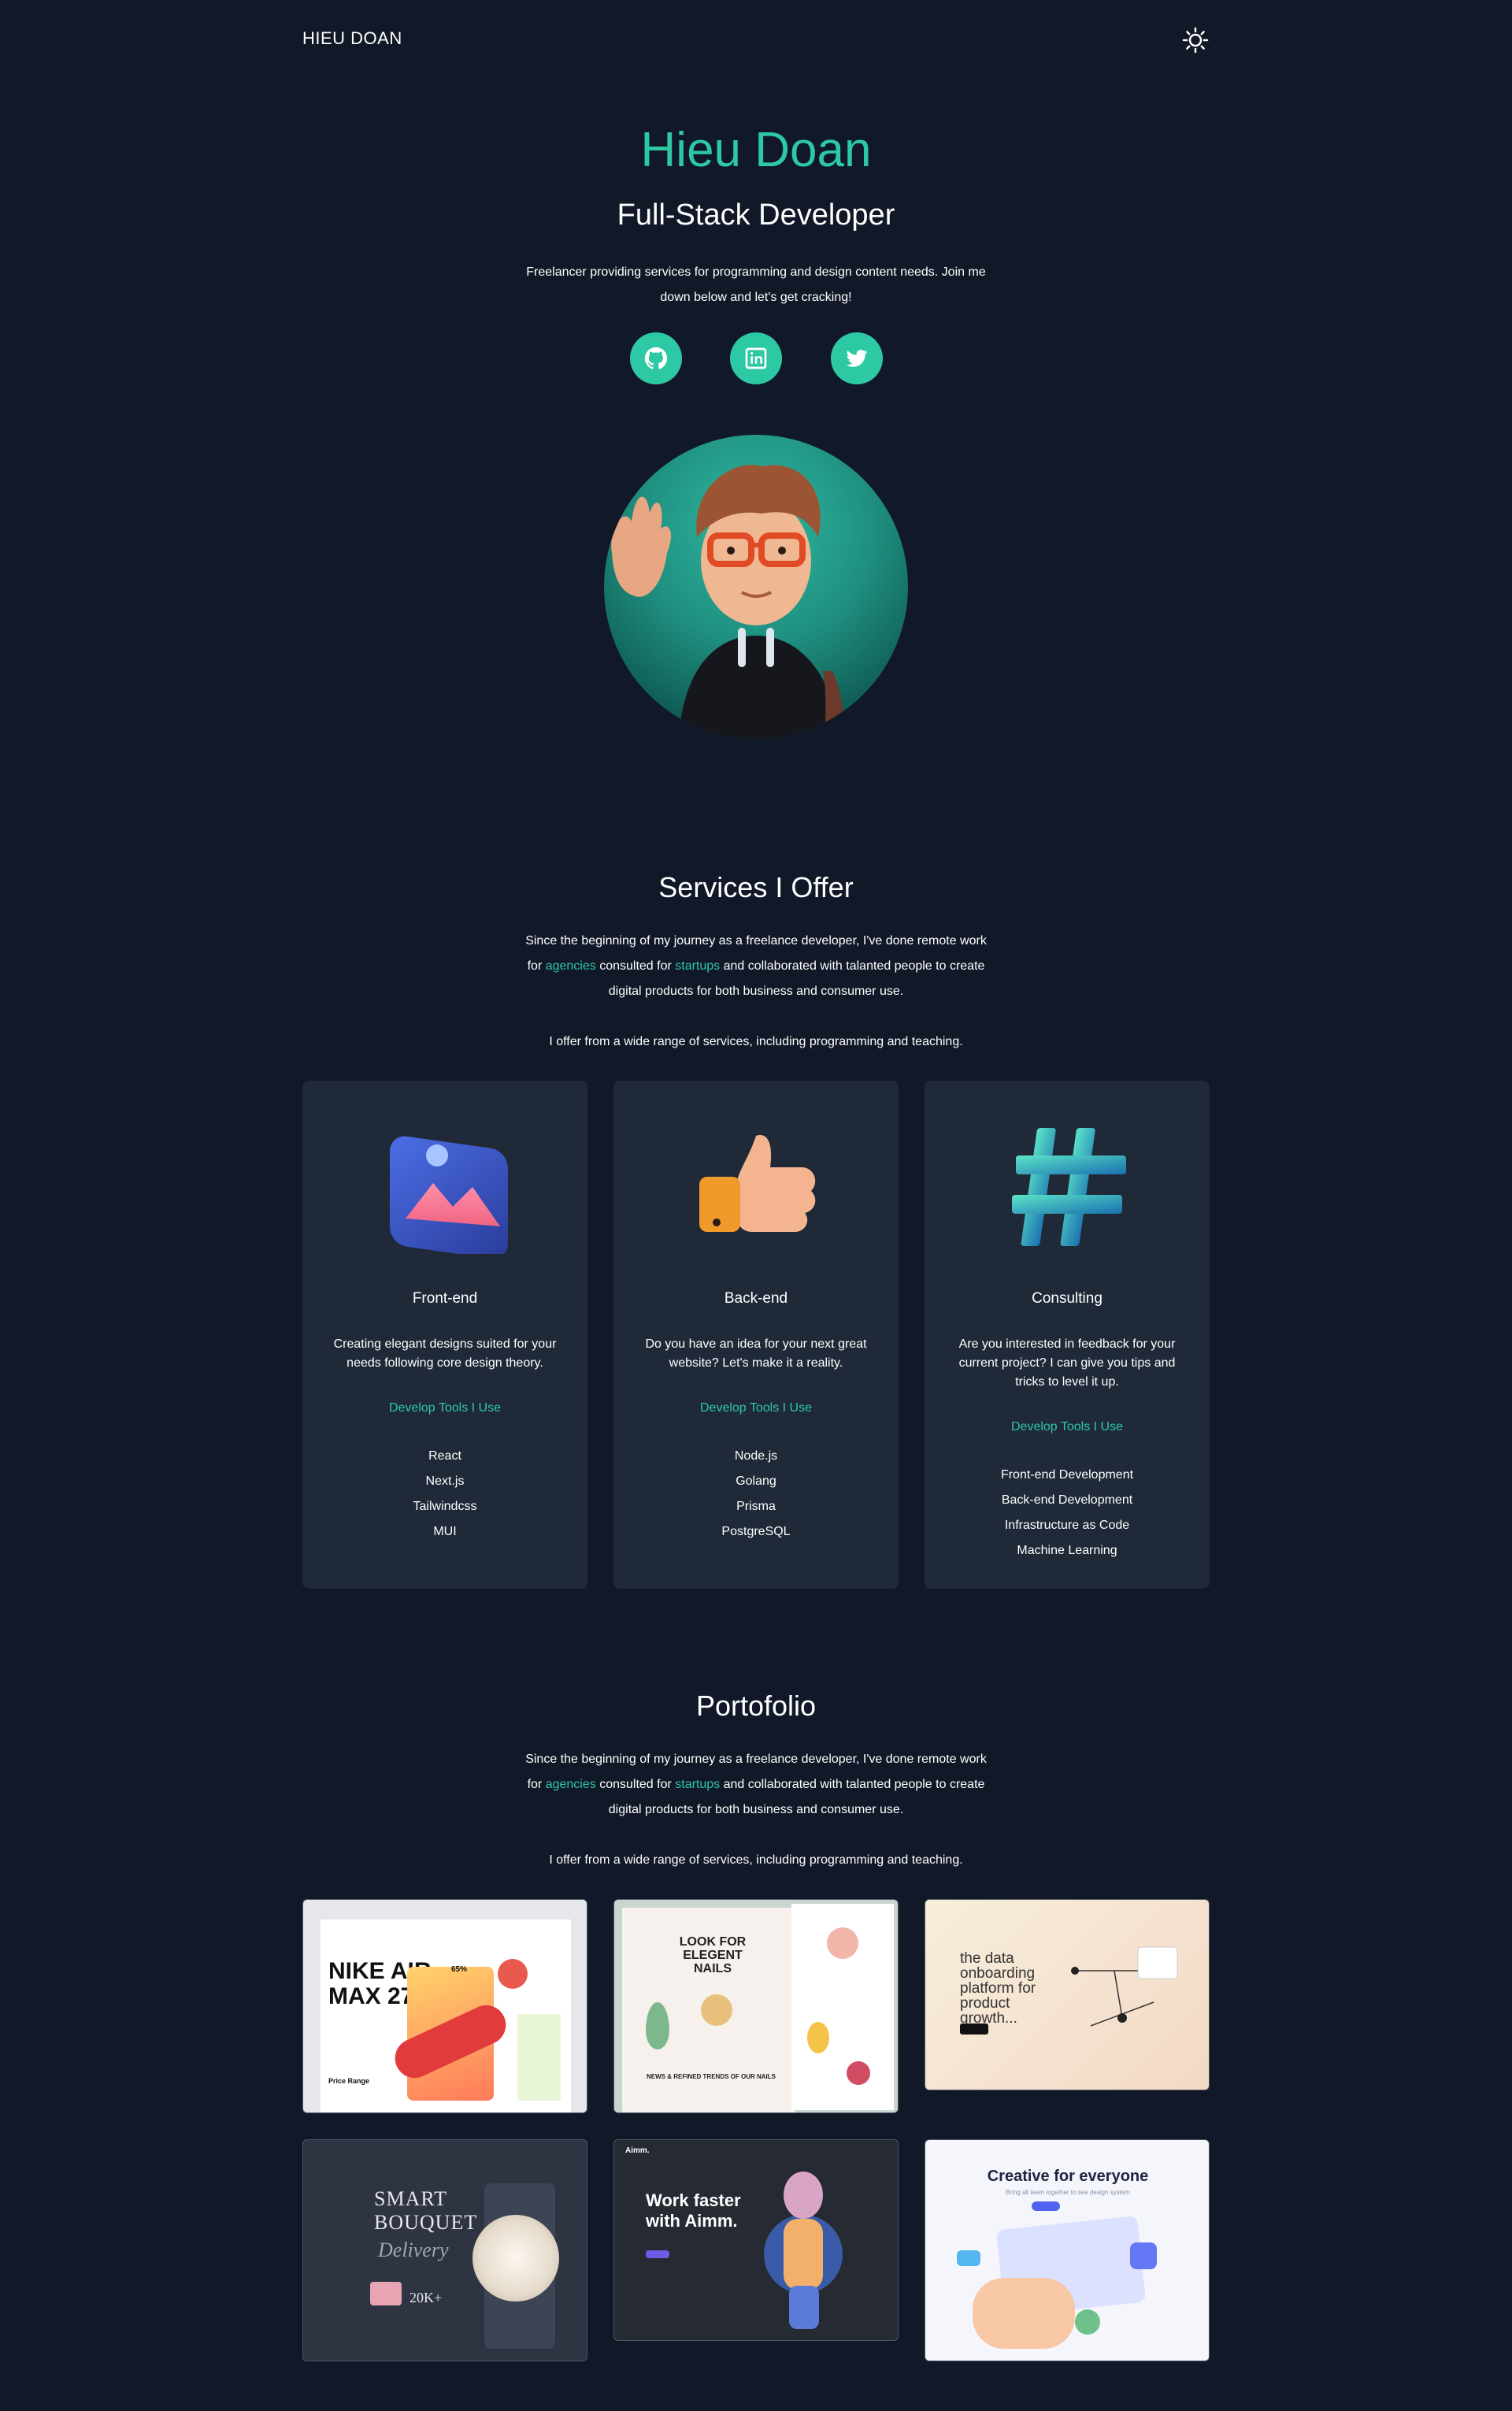 This screenshot has height=2411, width=1512. I want to click on portfolio-item-bouquet: SMART BOUQUET Delivery 20K+, so click(444, 2250).